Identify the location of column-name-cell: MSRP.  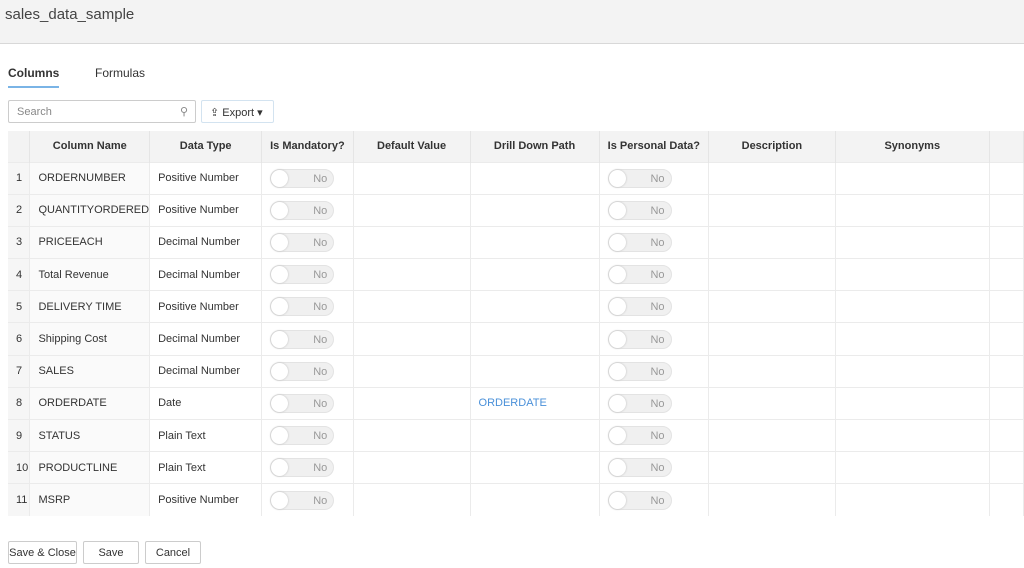
(90, 500).